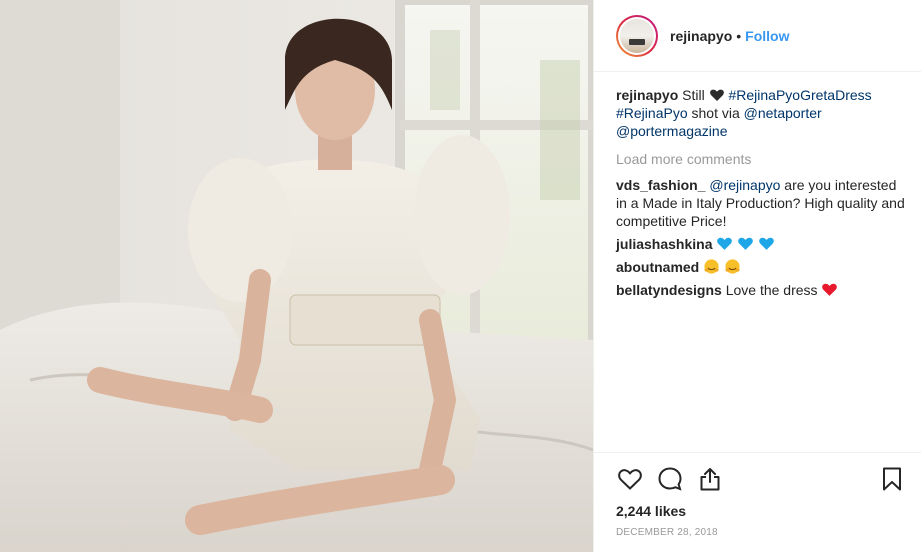 Image resolution: width=921 pixels, height=552 pixels. What do you see at coordinates (657, 267) in the screenshot?
I see `comment-username: aboutnamed` at bounding box center [657, 267].